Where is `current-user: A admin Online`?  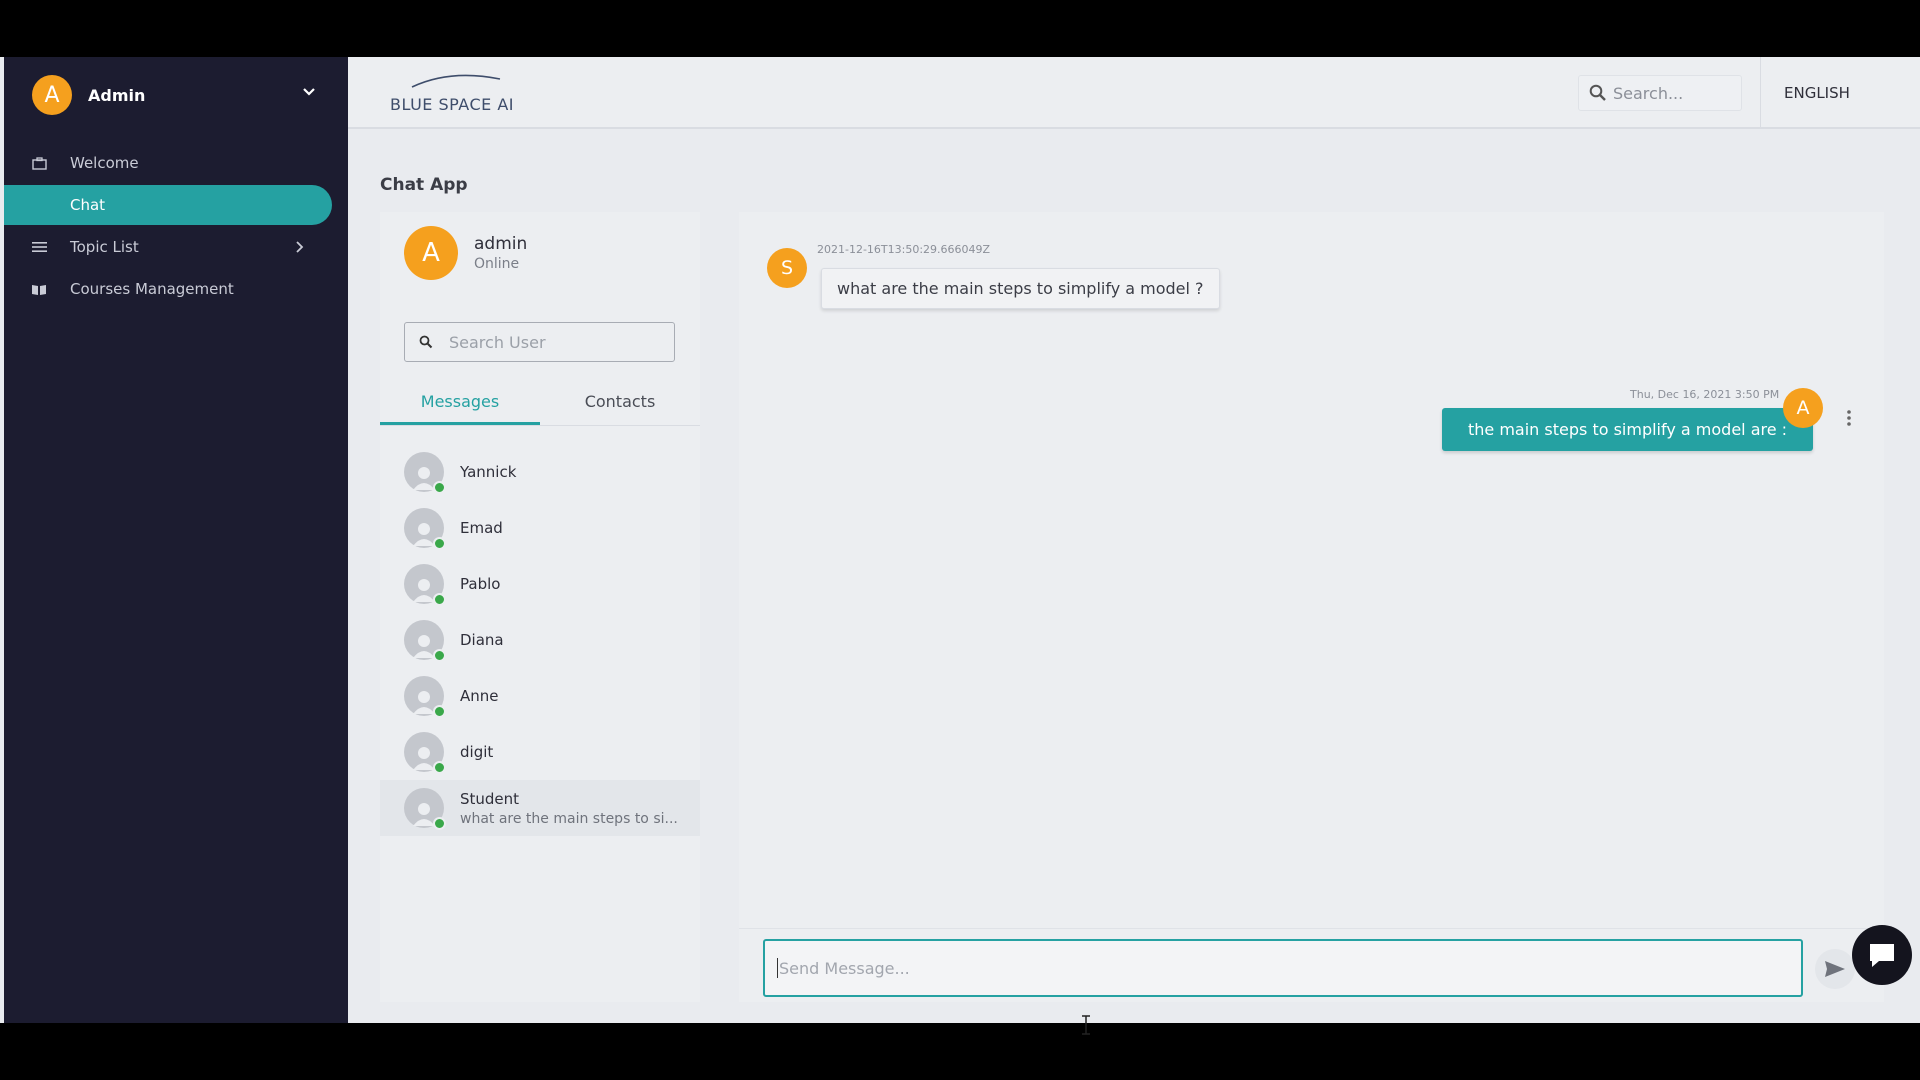
current-user: A admin Online is located at coordinates (465, 253).